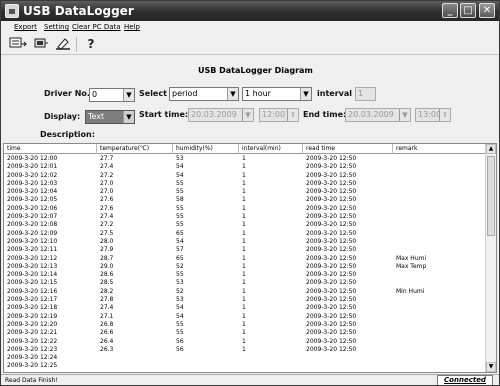 The image size is (500, 386). What do you see at coordinates (180, 233) in the screenshot?
I see `table-cell: 65` at bounding box center [180, 233].